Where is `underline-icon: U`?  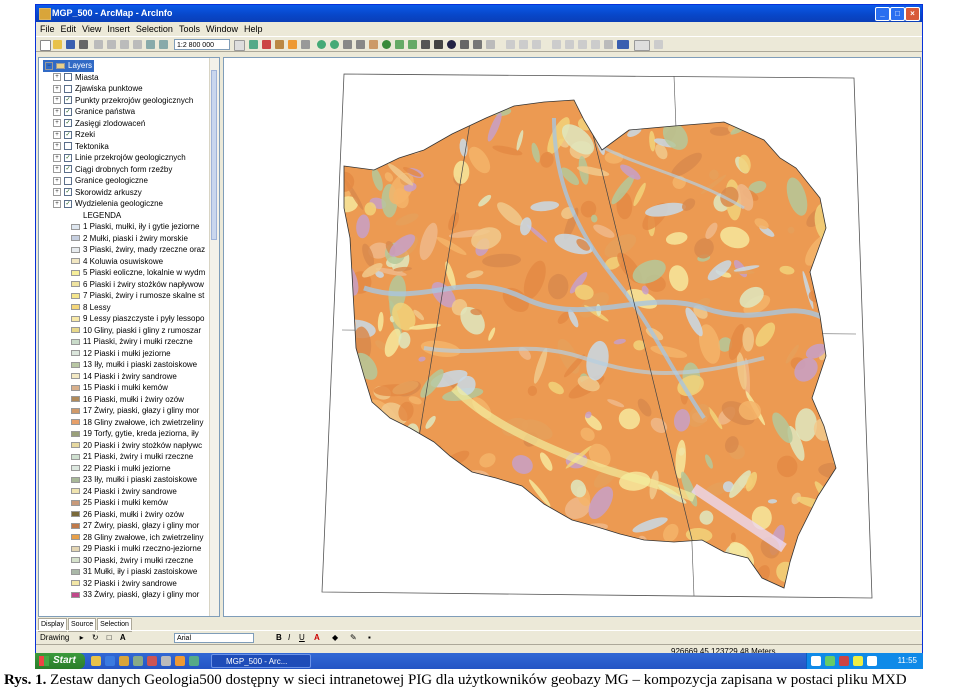 underline-icon: U is located at coordinates (302, 638).